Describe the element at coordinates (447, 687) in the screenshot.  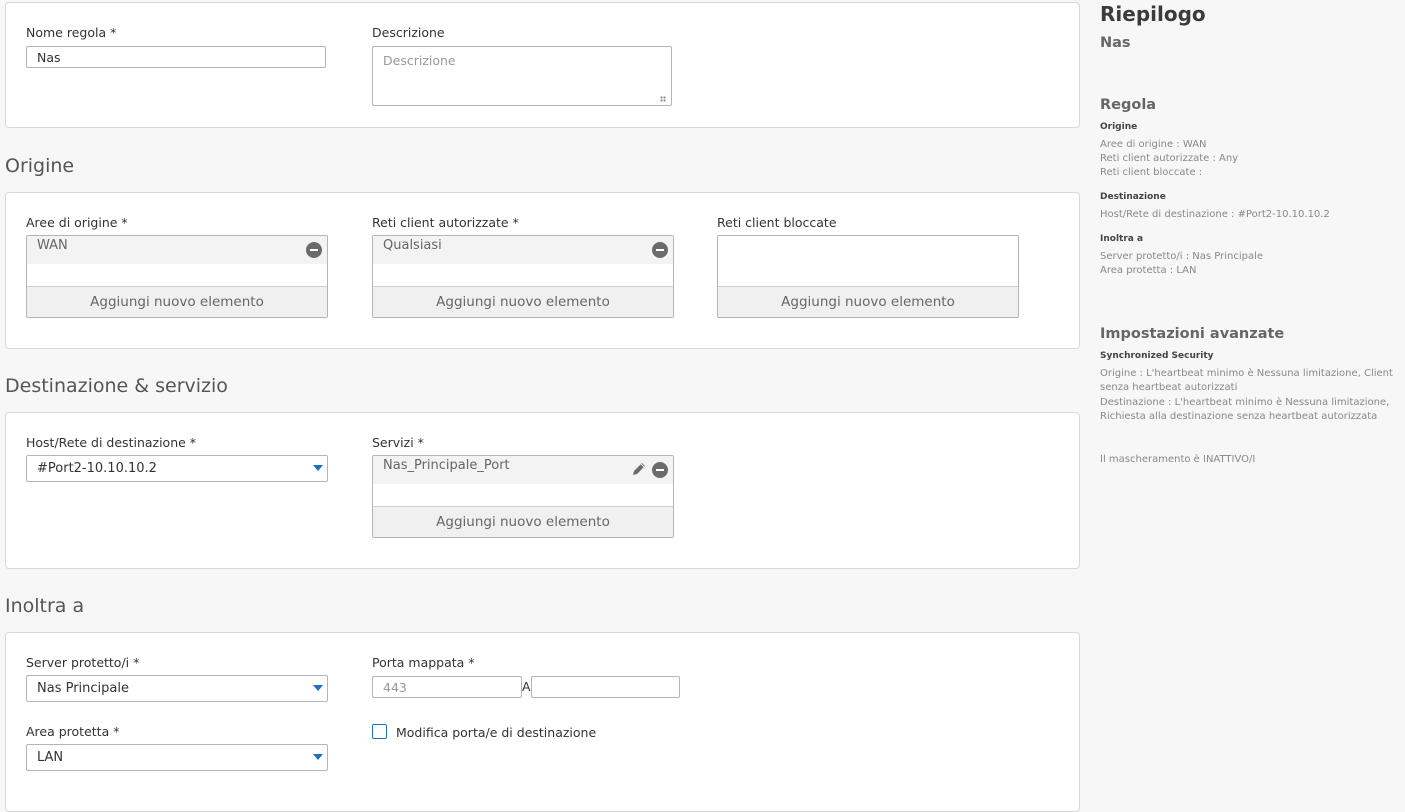
I see `mapped-port-from-input` at that location.